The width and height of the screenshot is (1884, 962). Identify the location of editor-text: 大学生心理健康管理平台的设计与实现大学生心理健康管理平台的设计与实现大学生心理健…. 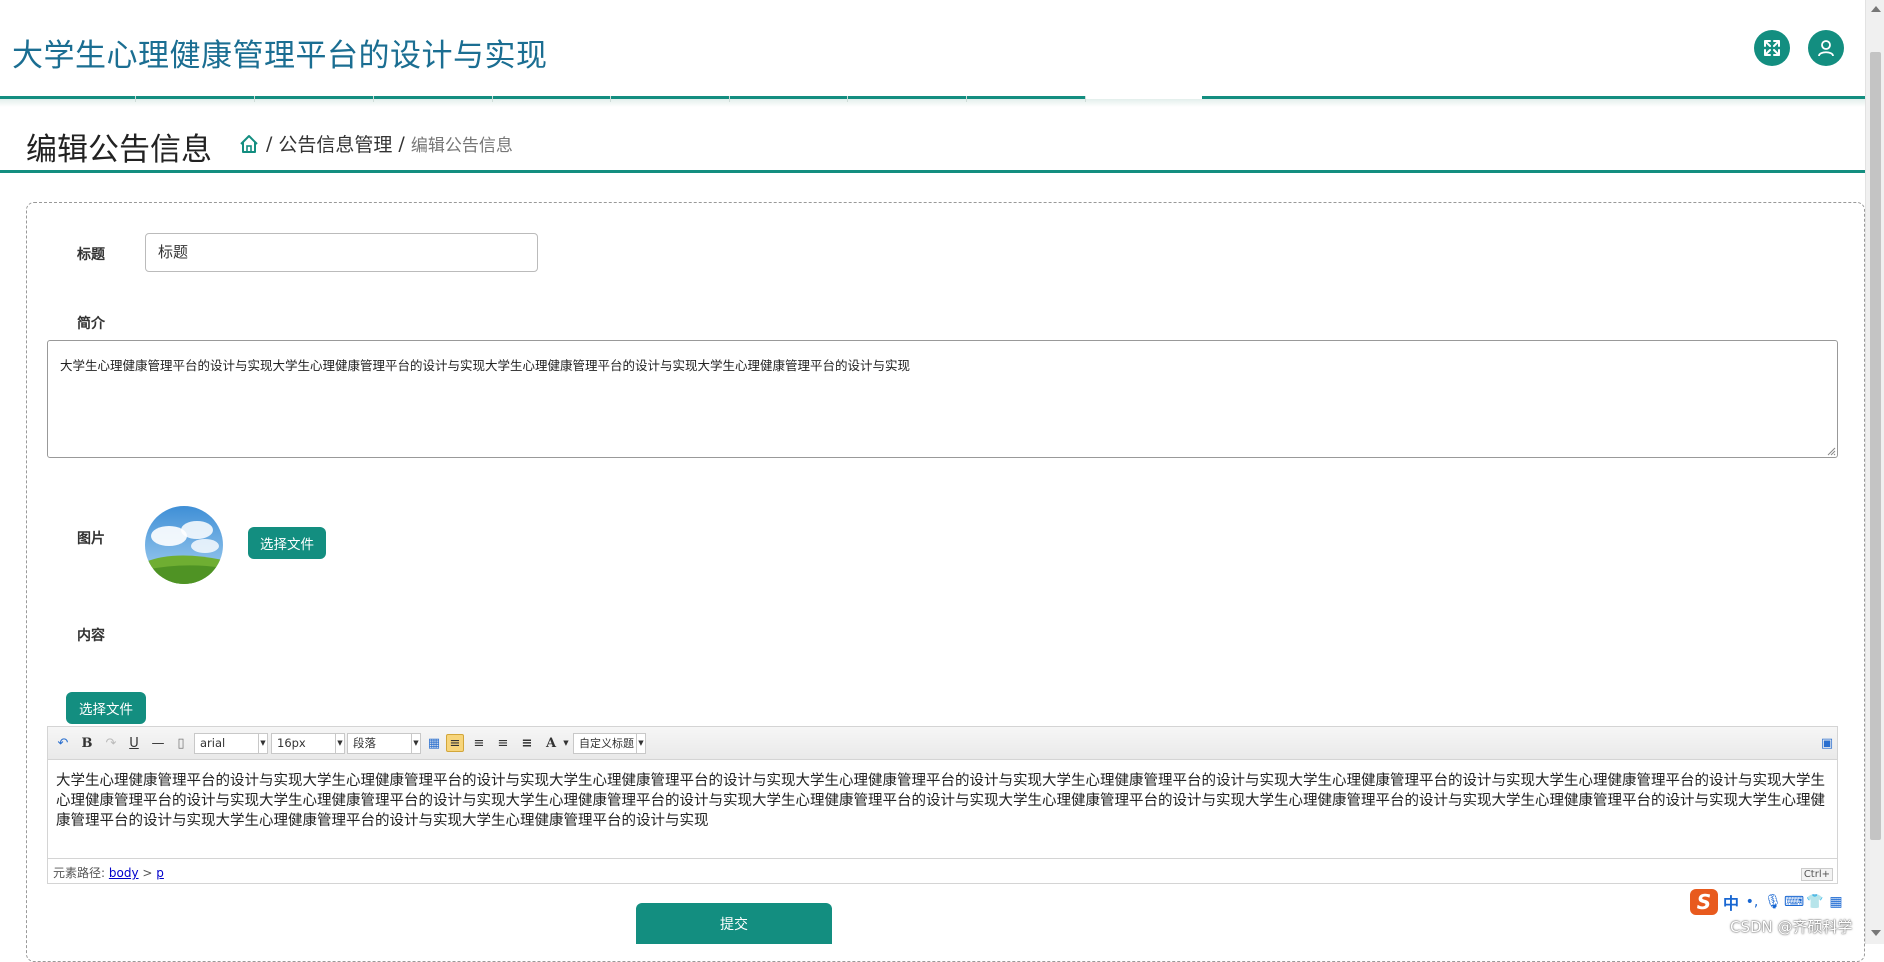
(940, 801).